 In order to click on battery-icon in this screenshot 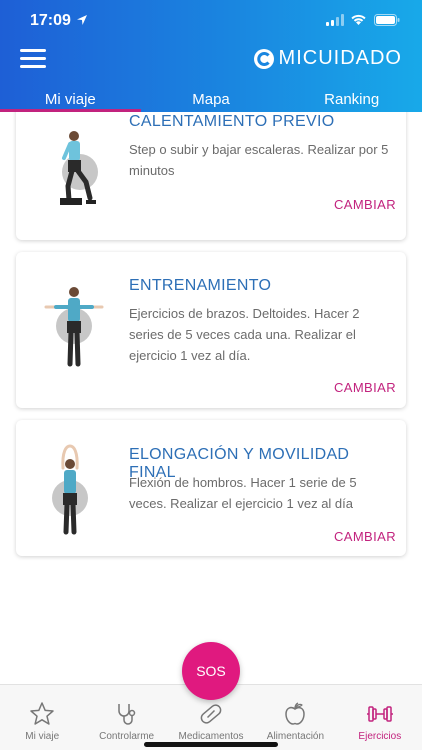, I will do `click(387, 20)`.